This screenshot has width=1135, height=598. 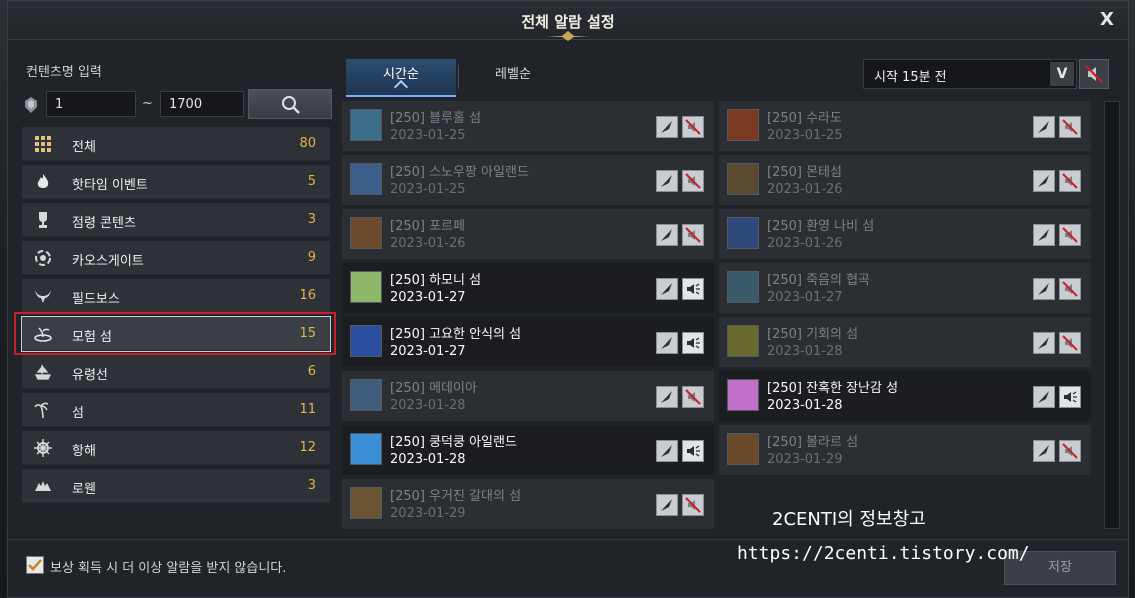 I want to click on category-ghost-ship: 유령선 6, so click(x=176, y=372).